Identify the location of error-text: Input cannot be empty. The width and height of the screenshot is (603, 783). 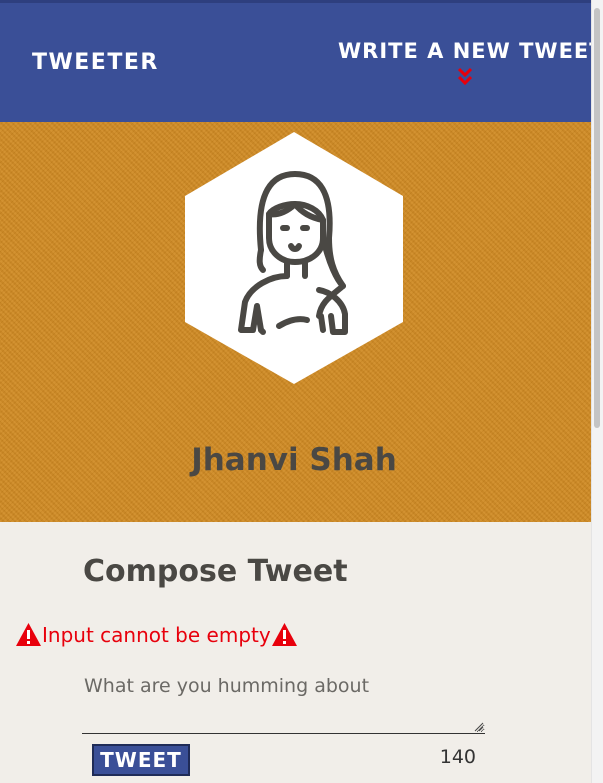
(156, 634).